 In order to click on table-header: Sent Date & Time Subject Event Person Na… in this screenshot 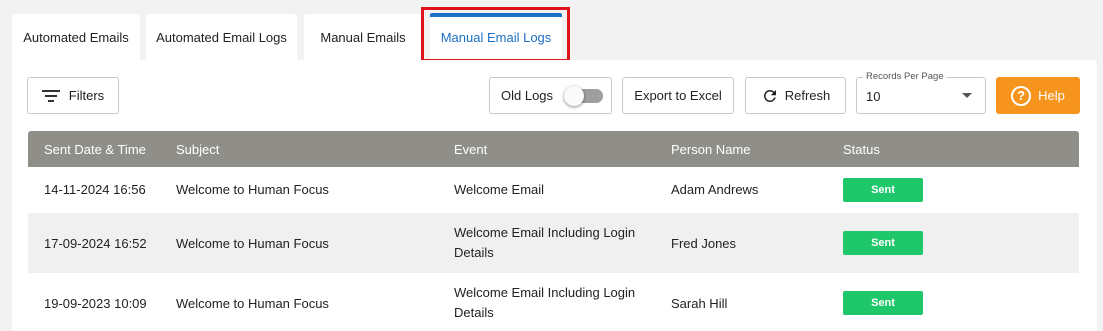, I will do `click(553, 149)`.